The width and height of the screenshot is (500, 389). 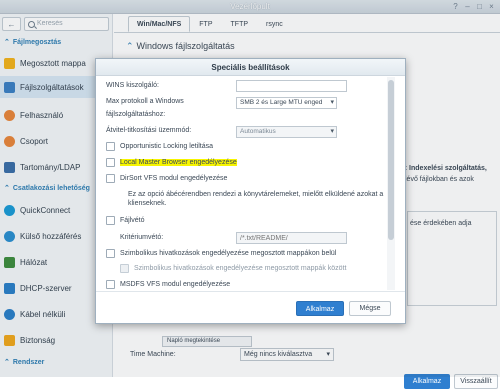 I want to click on bg-info-panel: ése érdekében adja, so click(x=452, y=258).